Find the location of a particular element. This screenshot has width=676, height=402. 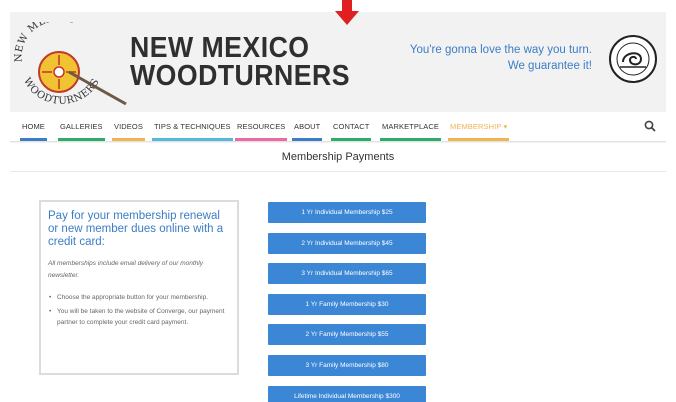

search-icon is located at coordinates (650, 126).